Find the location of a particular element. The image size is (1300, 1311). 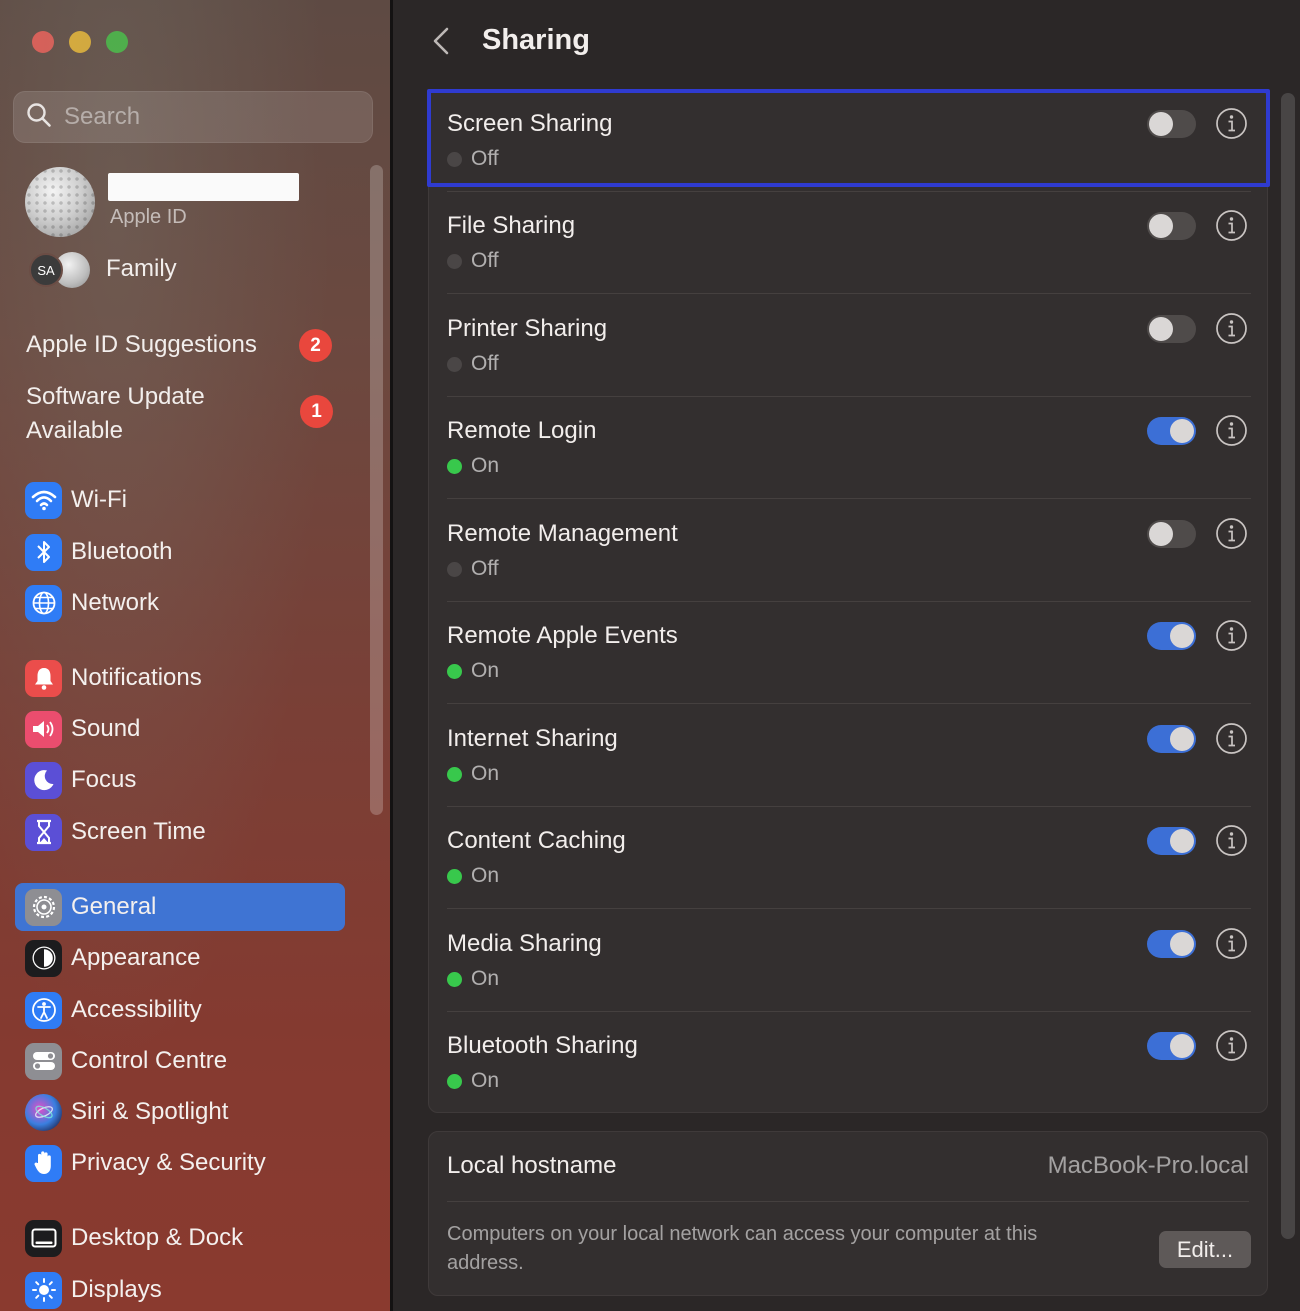

file-sharing-info-button is located at coordinates (1231, 225).